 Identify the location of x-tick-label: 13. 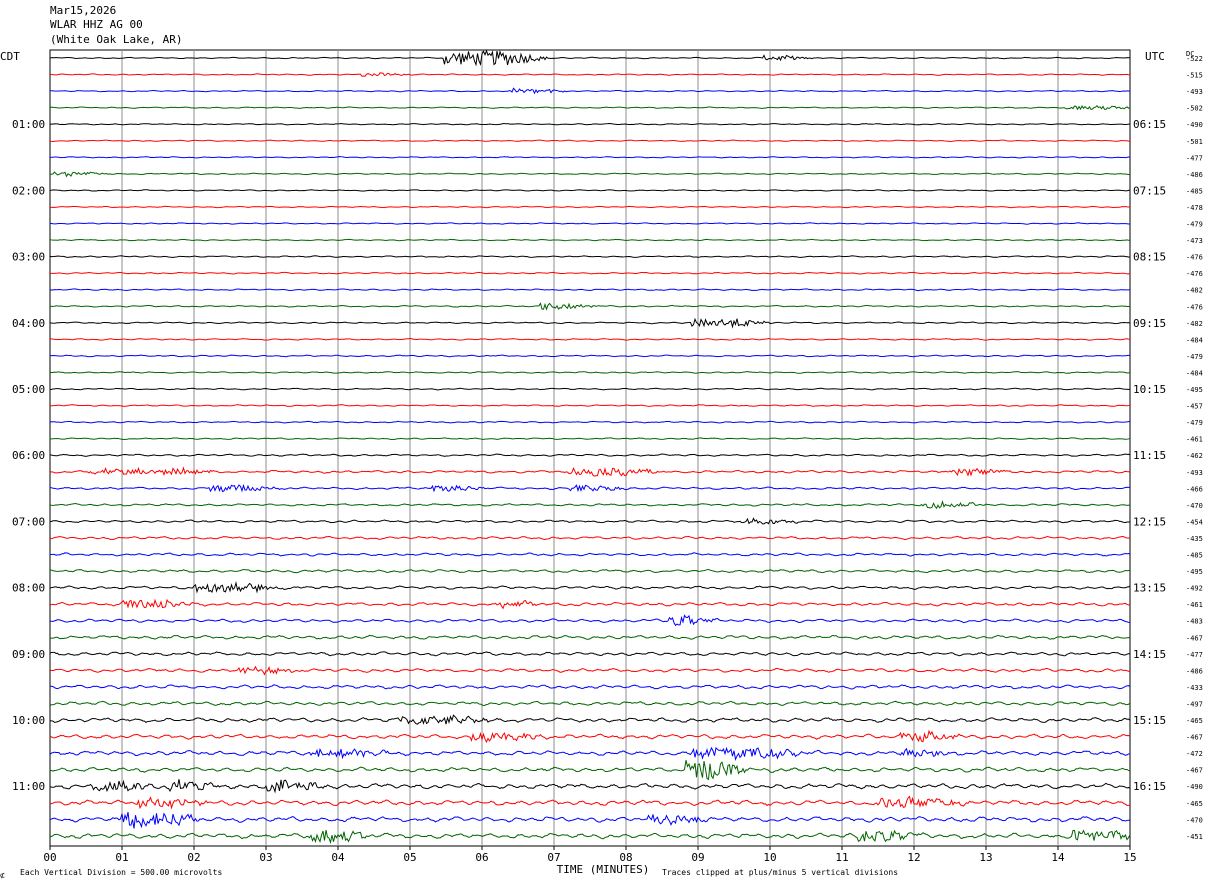
(985, 857).